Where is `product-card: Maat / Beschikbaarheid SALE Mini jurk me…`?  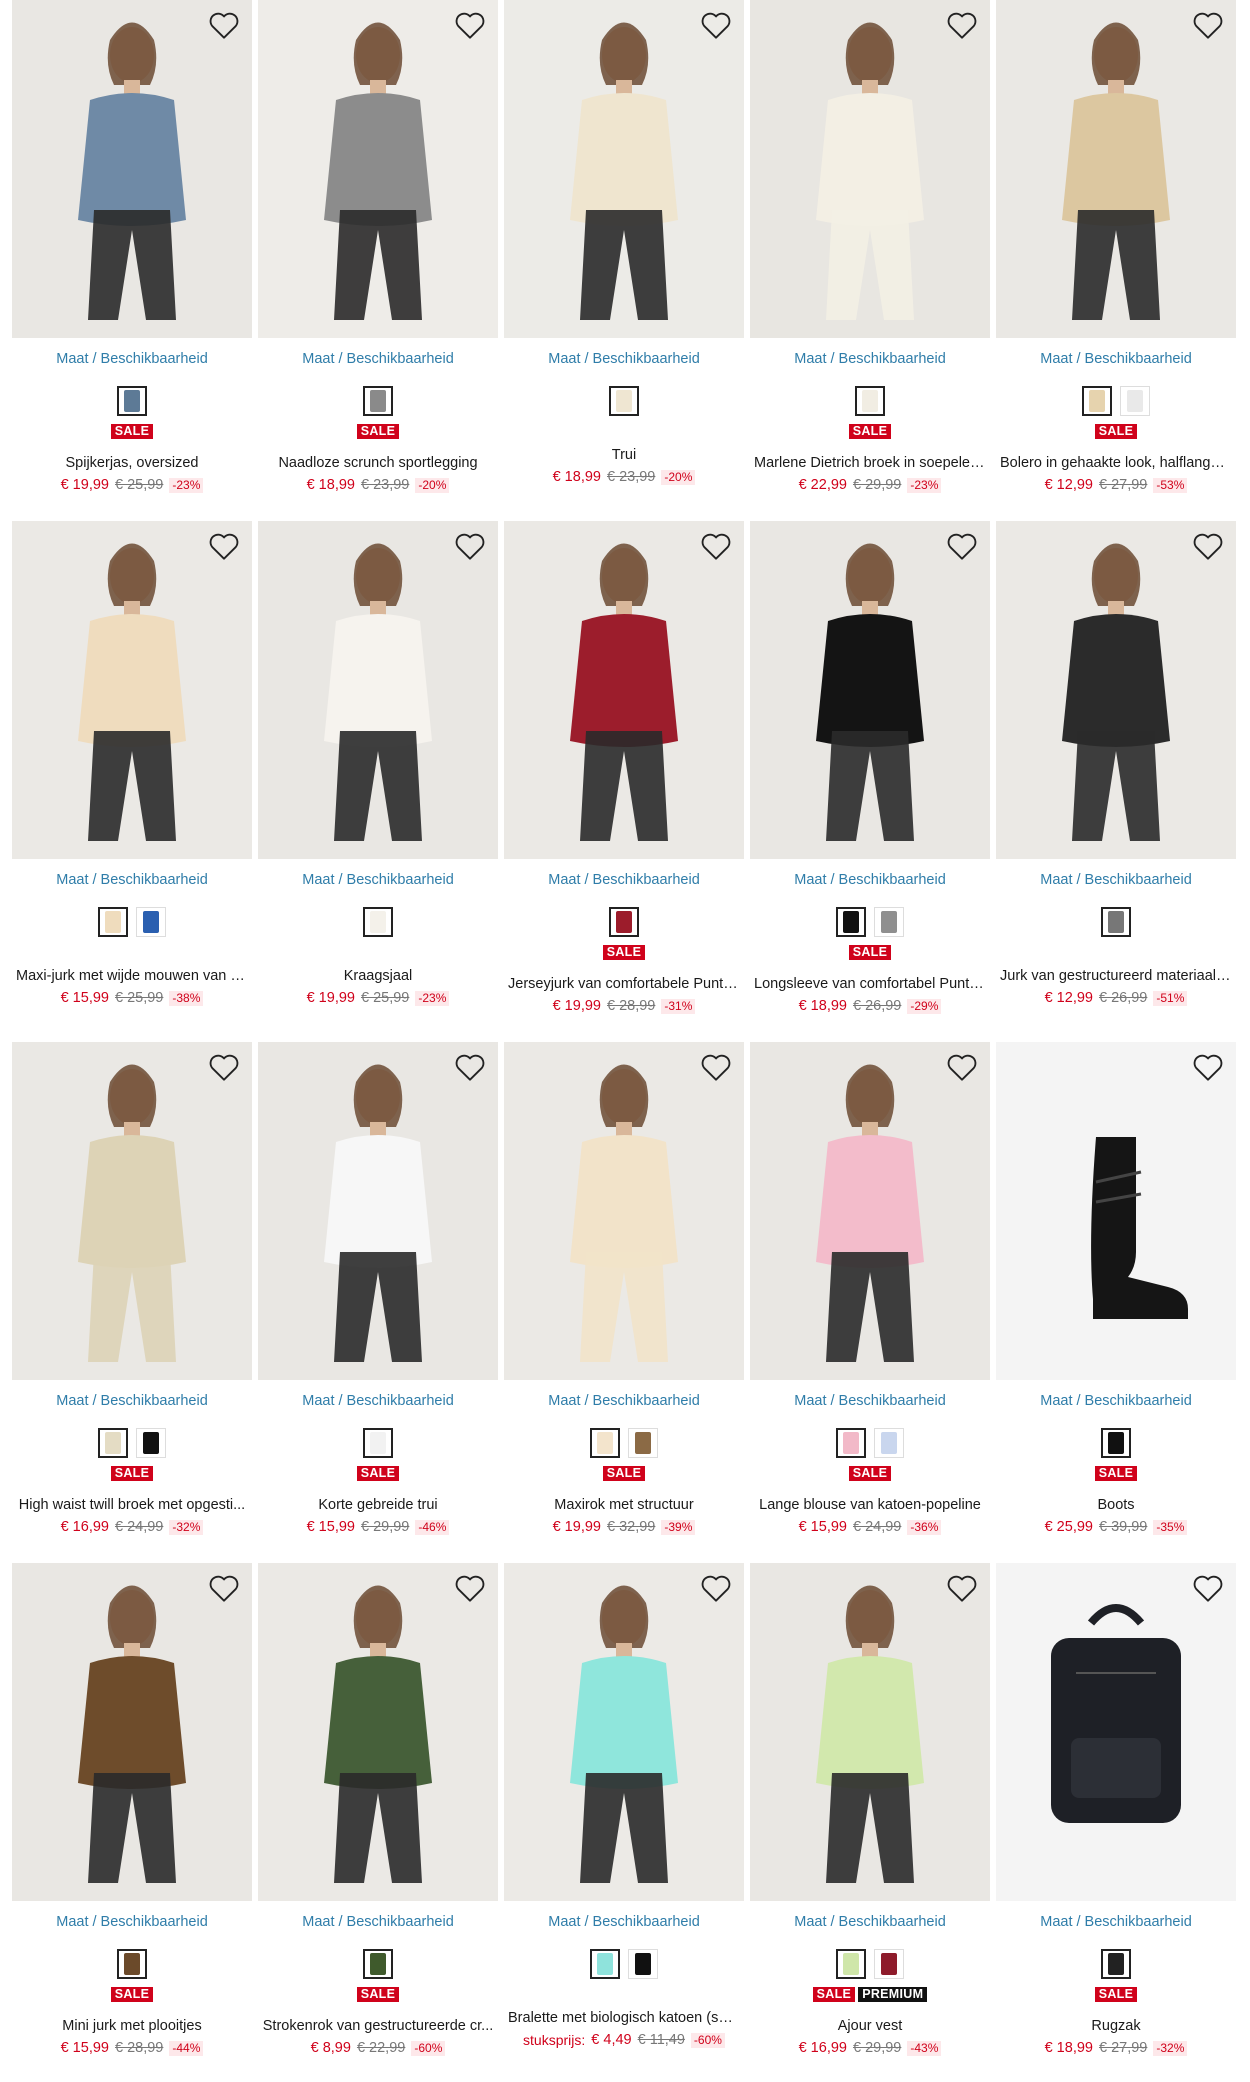 product-card: Maat / Beschikbaarheid SALE Mini jurk me… is located at coordinates (132, 1822).